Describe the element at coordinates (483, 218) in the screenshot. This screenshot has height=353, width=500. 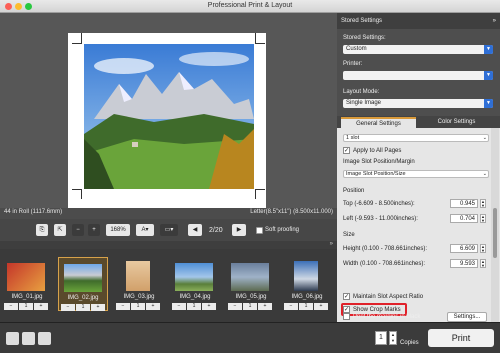
I see `left-stepper: ▲ ▼` at that location.